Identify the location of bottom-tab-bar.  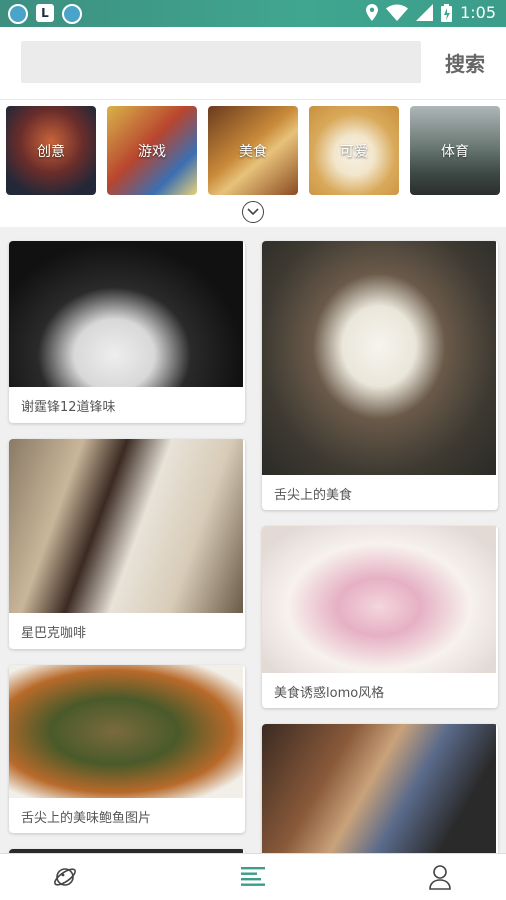
(253, 876).